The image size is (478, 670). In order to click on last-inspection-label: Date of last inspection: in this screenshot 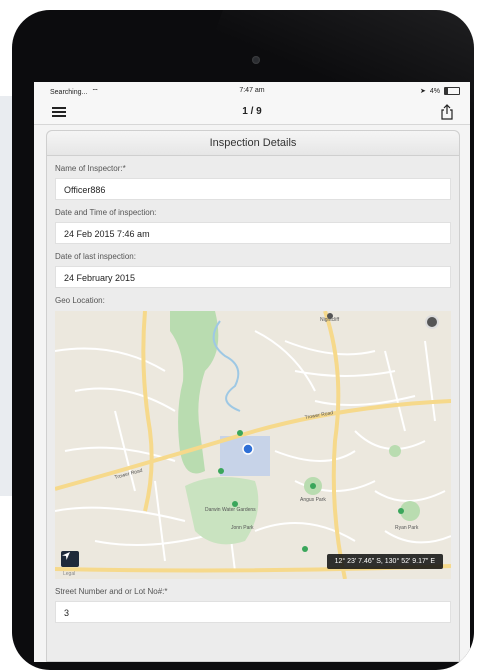, I will do `click(95, 256)`.